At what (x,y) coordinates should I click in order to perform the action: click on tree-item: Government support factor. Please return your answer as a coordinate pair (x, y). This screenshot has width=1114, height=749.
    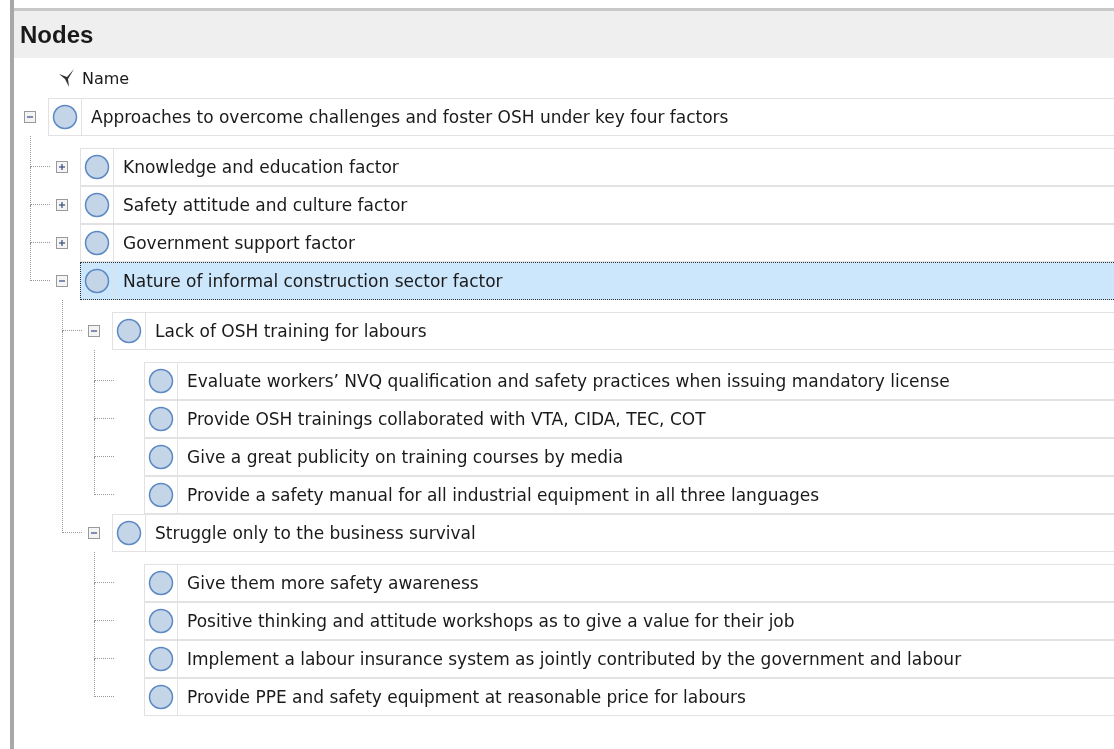
    Looking at the image, I should click on (597, 243).